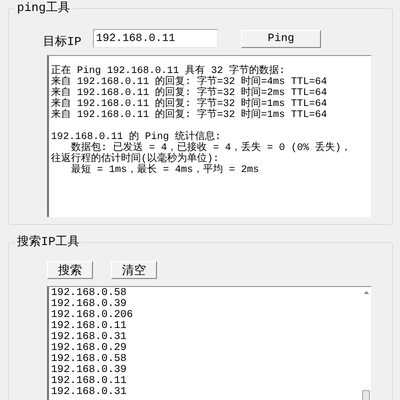  What do you see at coordinates (366, 292) in the screenshot?
I see `scroll-up-icon` at bounding box center [366, 292].